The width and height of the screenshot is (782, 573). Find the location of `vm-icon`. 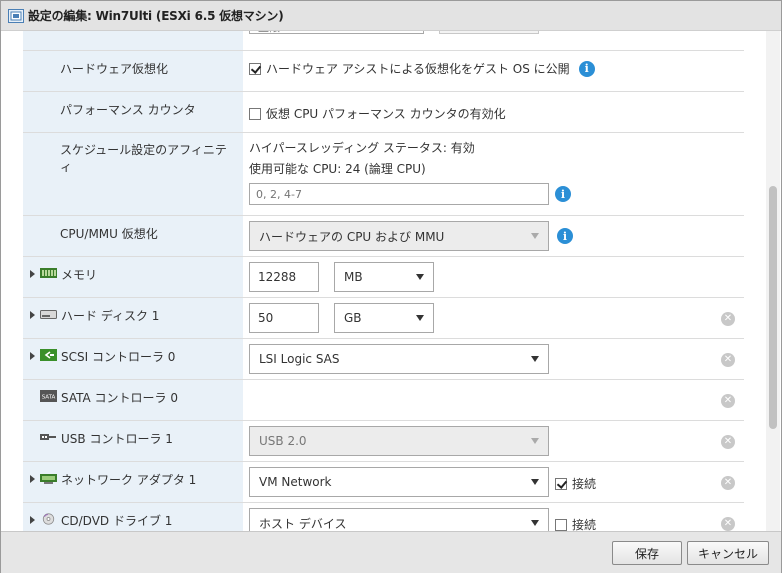

vm-icon is located at coordinates (16, 15).